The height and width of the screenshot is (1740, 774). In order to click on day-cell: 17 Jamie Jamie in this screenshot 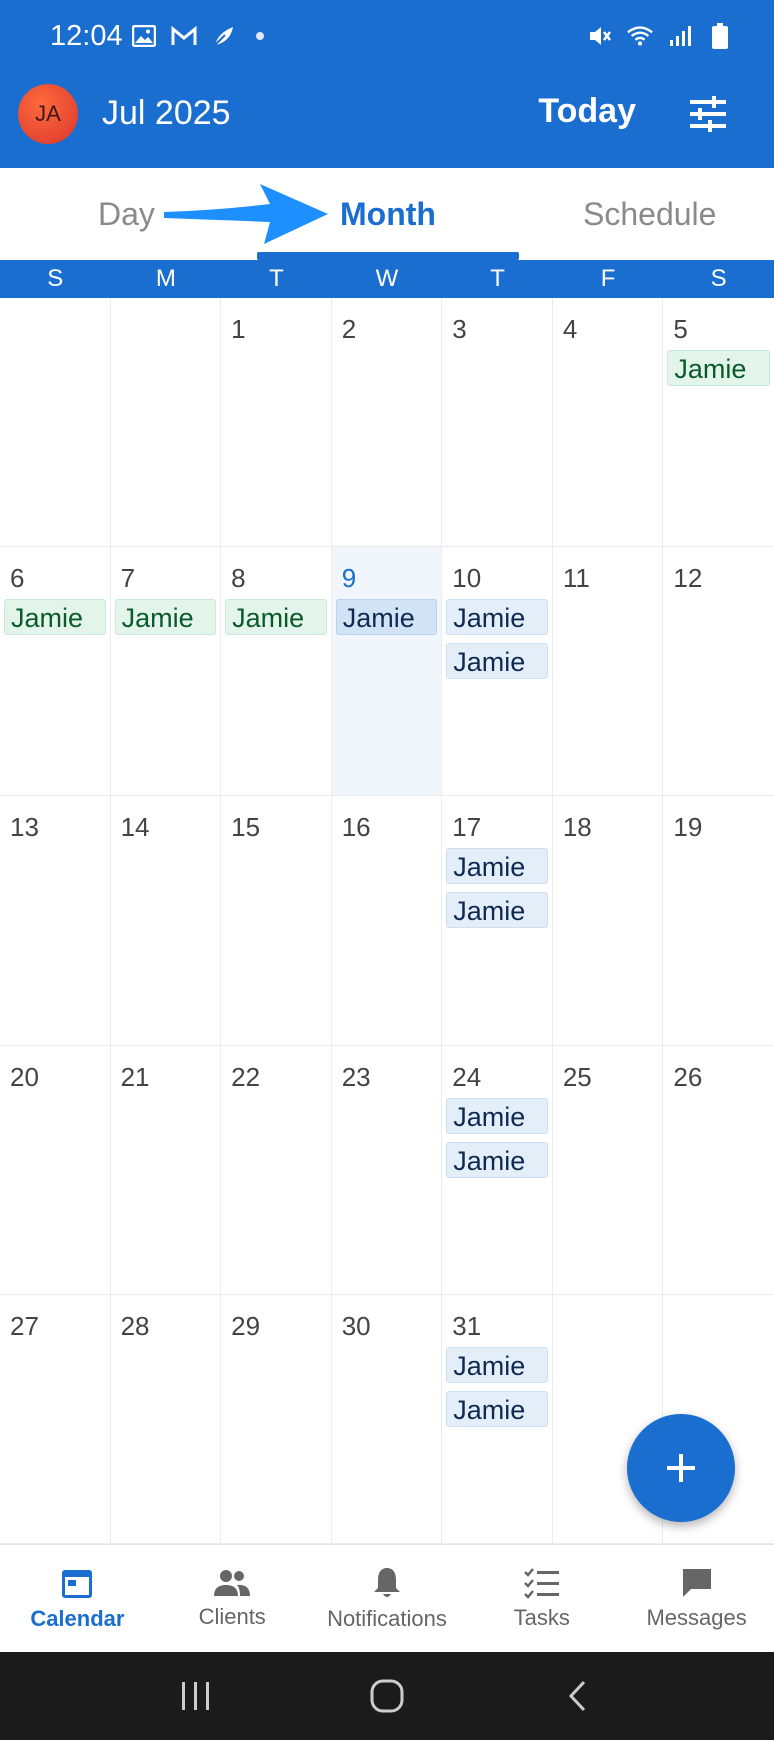, I will do `click(497, 920)`.